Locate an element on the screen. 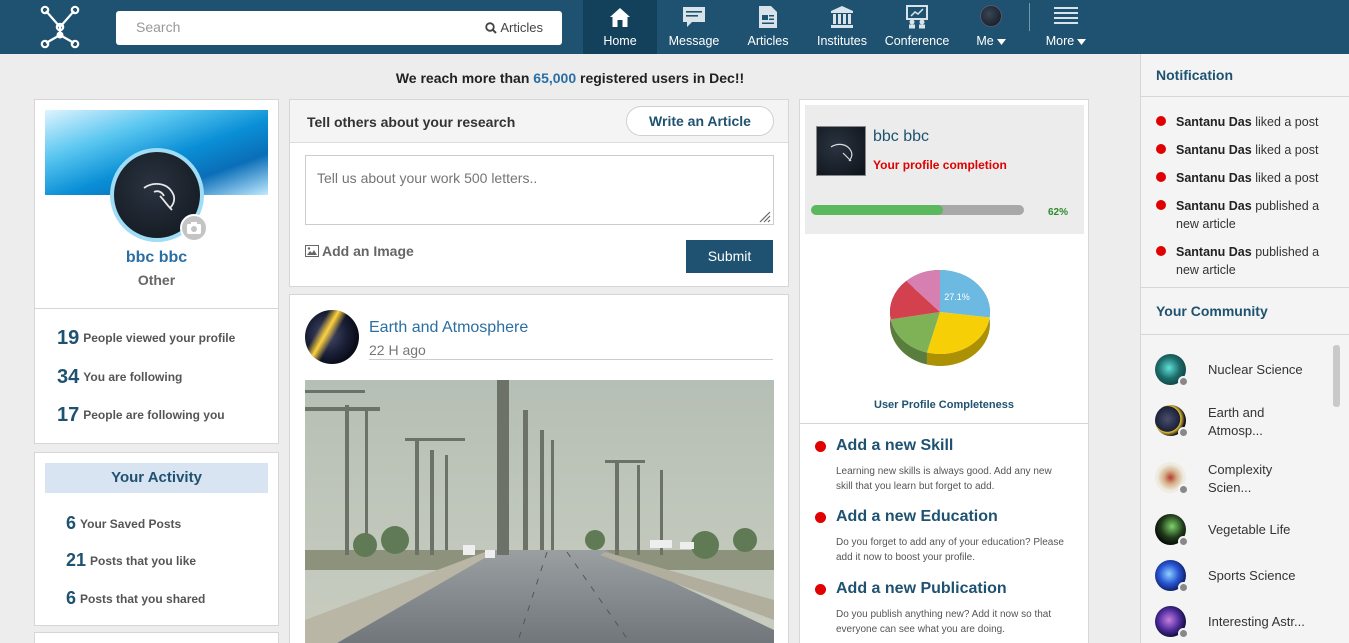  nav-message: Message is located at coordinates (694, 27).